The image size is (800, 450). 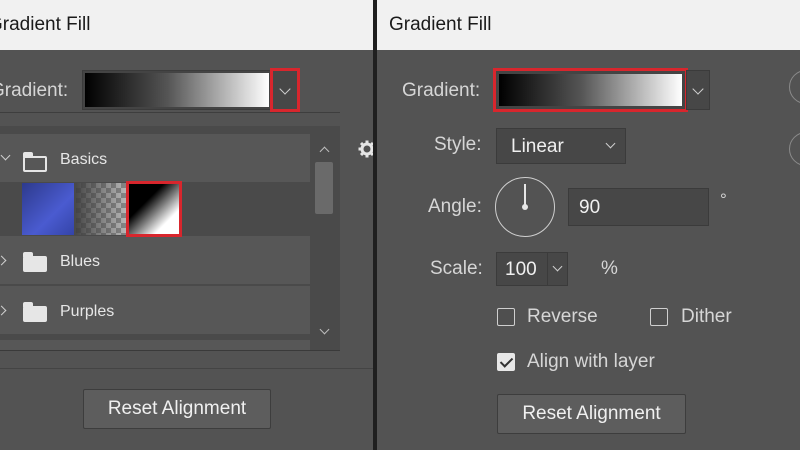 What do you see at coordinates (48, 209) in the screenshot?
I see `swatch-blue` at bounding box center [48, 209].